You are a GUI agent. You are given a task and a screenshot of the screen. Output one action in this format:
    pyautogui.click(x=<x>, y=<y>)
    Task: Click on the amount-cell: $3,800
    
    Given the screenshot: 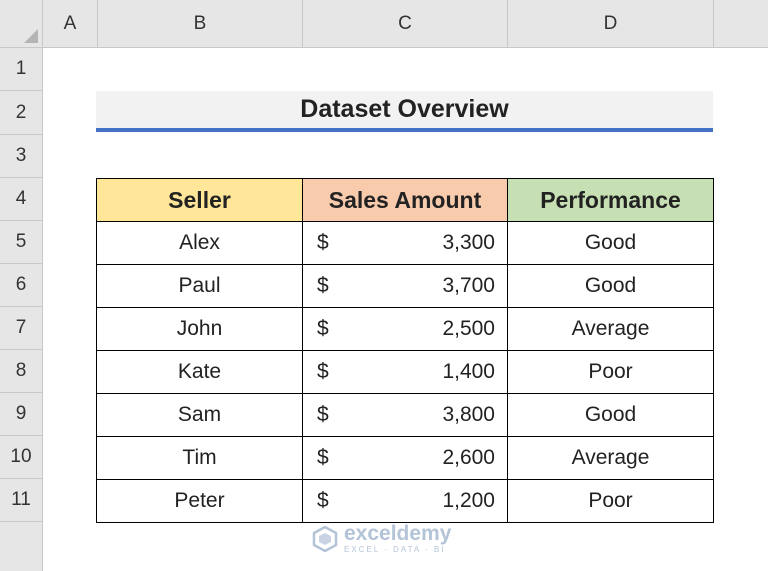 What is the action you would take?
    pyautogui.click(x=405, y=415)
    